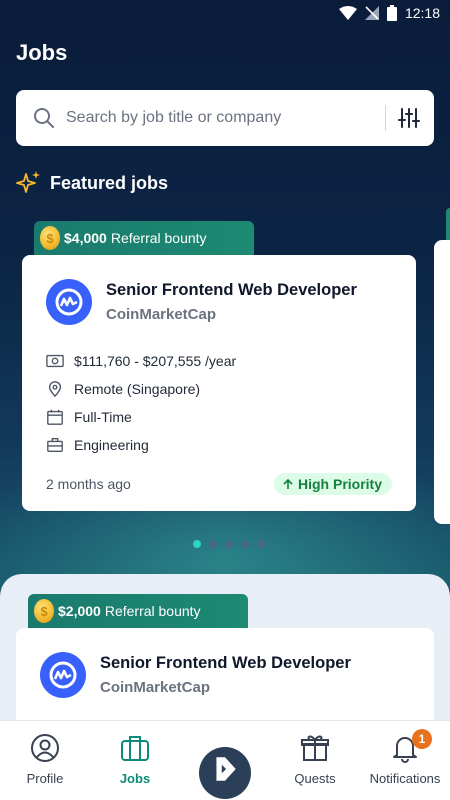  I want to click on featured-jobs-heading: Featured jobs, so click(92, 183).